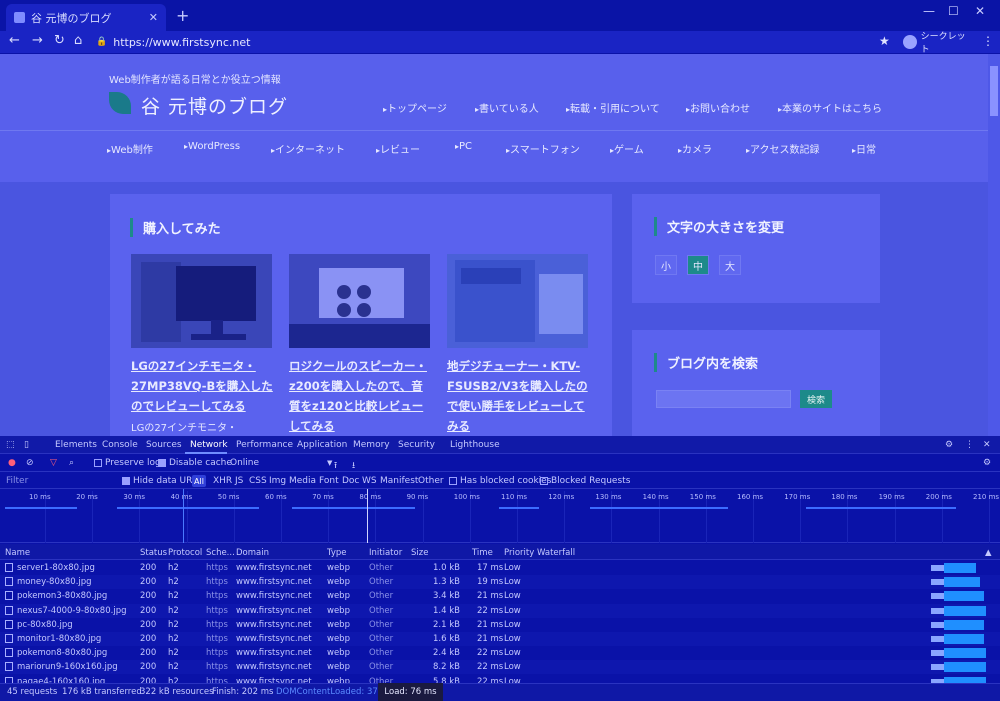 Image resolution: width=1000 pixels, height=701 pixels. Describe the element at coordinates (337, 553) in the screenshot. I see `col-type: Type` at that location.